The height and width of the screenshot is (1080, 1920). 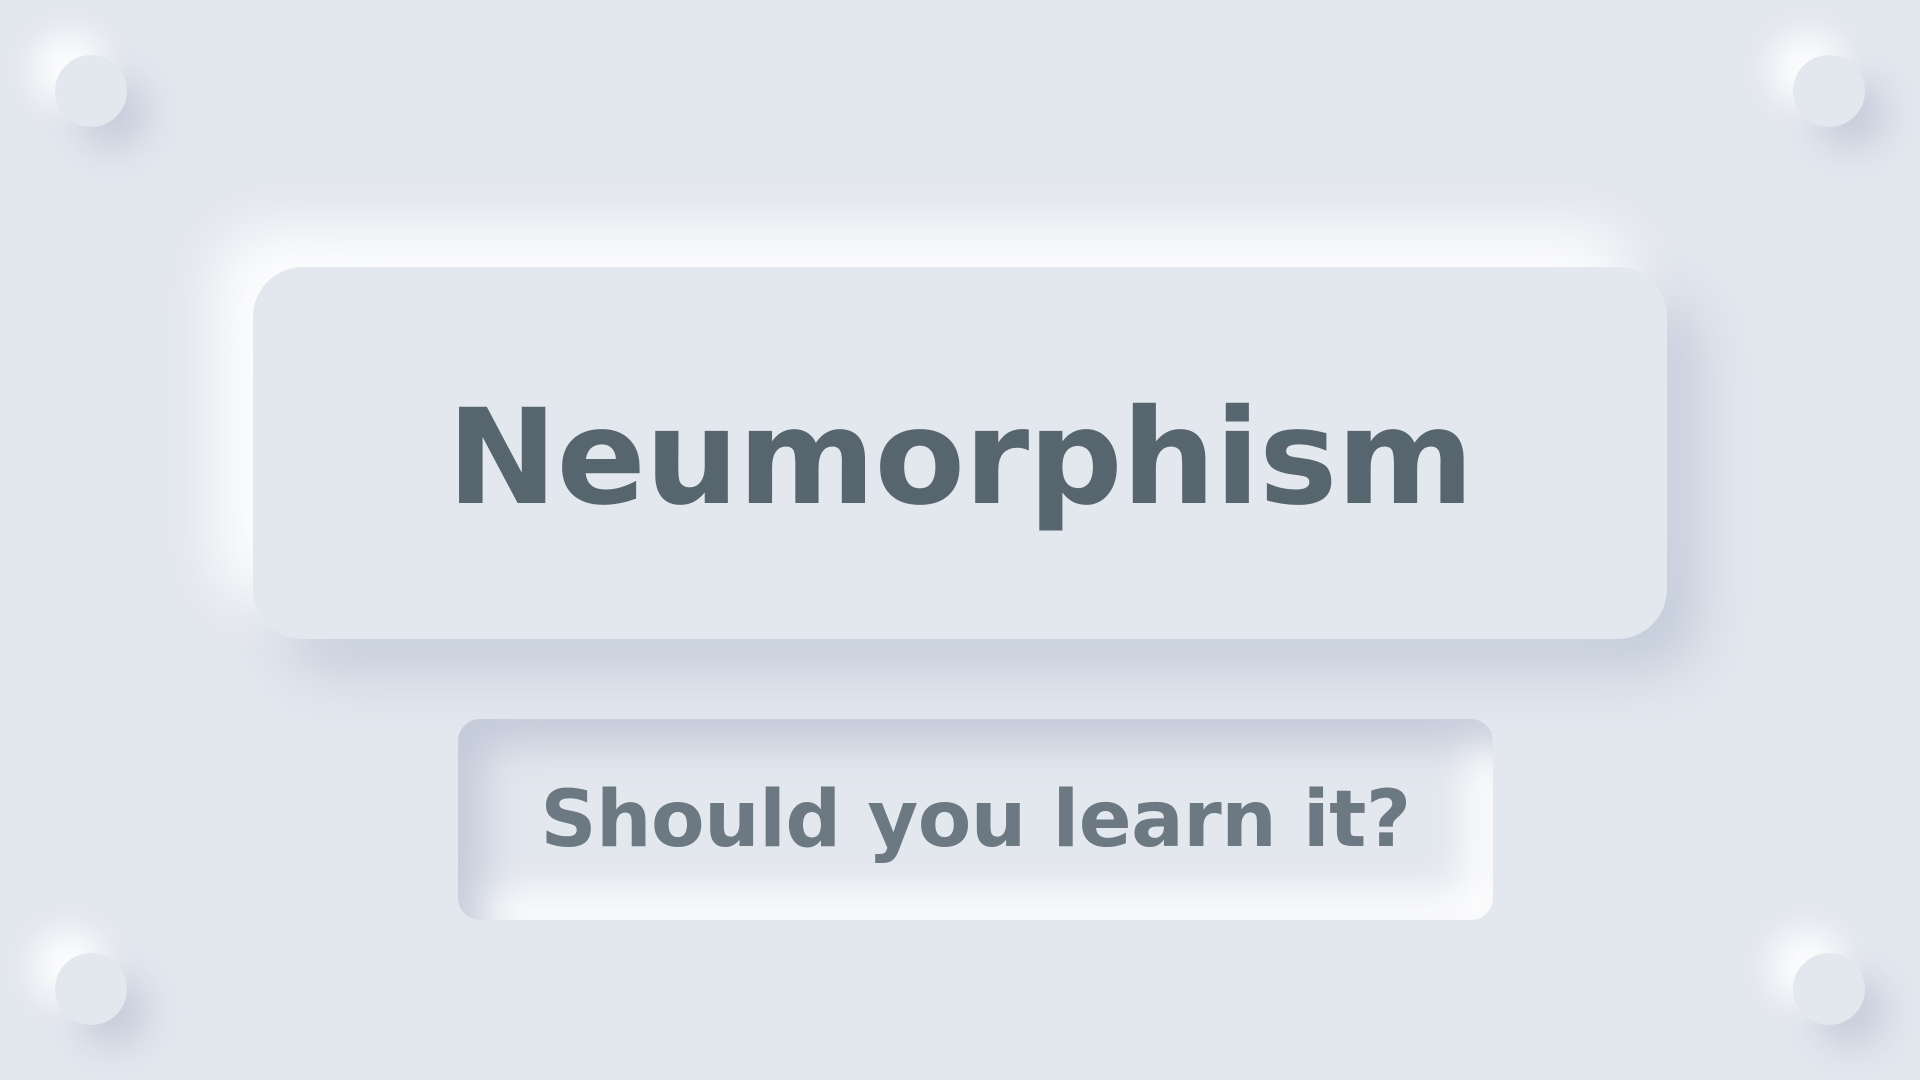 What do you see at coordinates (91, 91) in the screenshot?
I see `decorative-dot-top-left` at bounding box center [91, 91].